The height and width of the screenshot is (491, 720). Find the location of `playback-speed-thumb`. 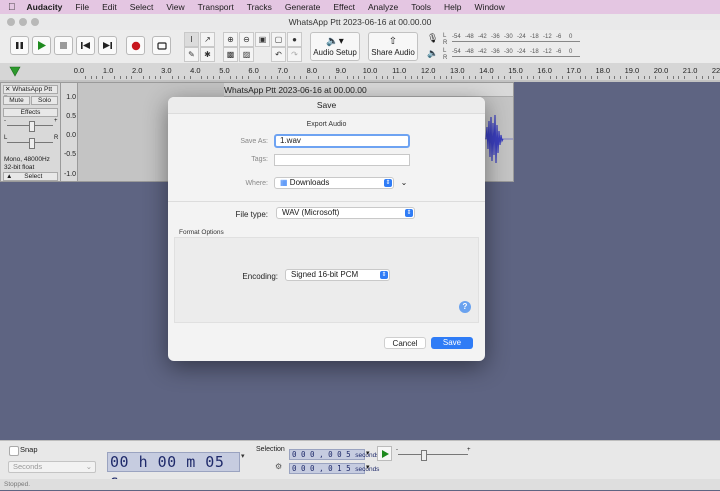

playback-speed-thumb is located at coordinates (424, 455).